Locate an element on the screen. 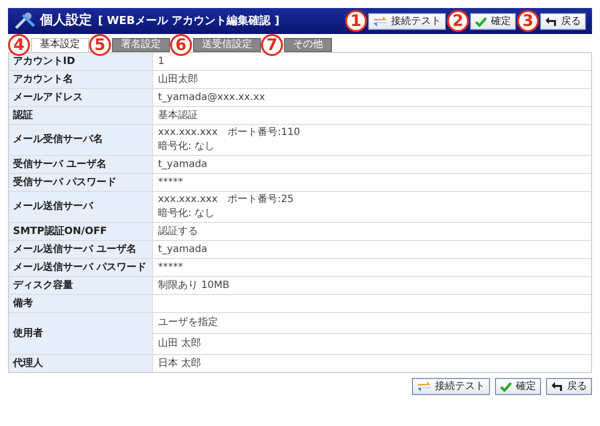 The height and width of the screenshot is (426, 600). field-label: ディスク容量 is located at coordinates (43, 286).